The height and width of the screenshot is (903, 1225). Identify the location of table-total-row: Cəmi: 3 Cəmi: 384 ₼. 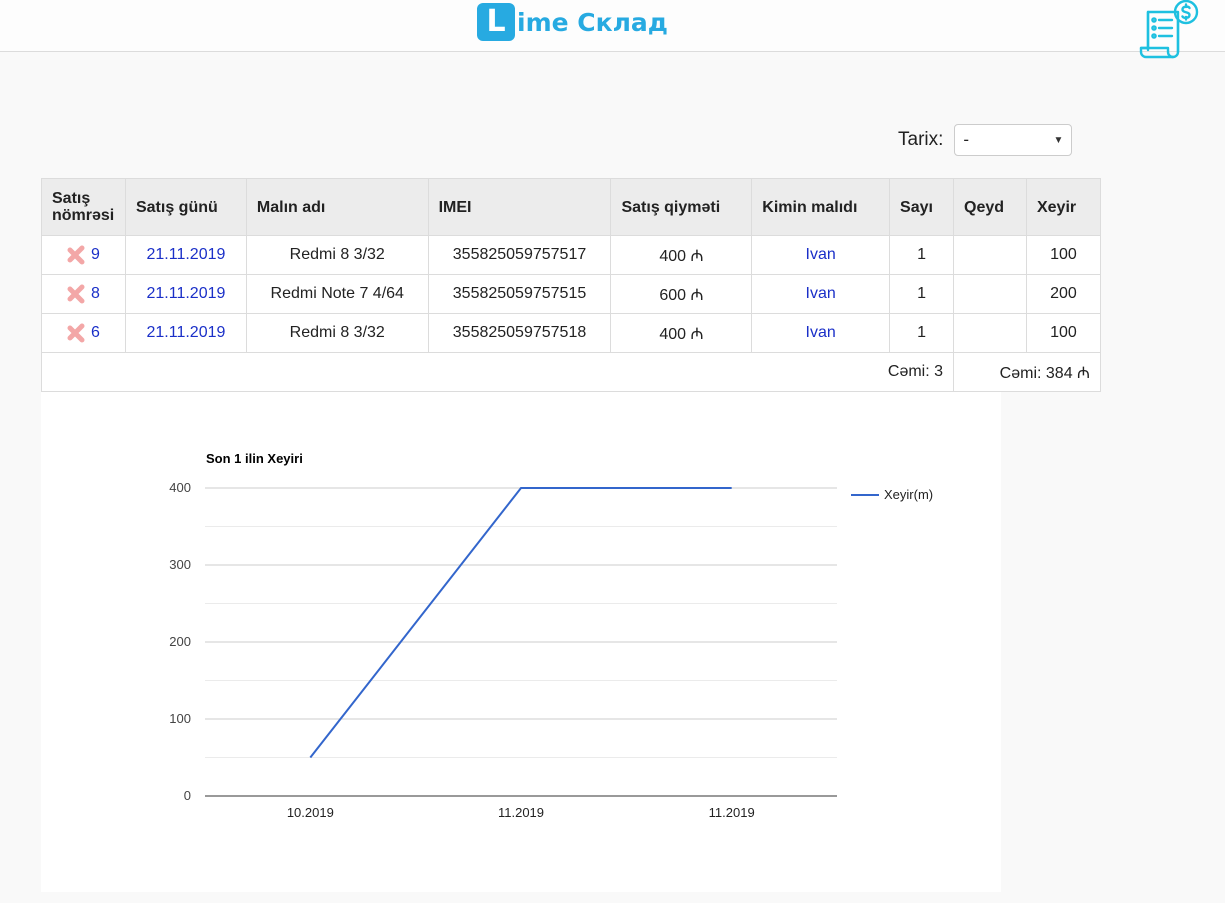
(570, 372).